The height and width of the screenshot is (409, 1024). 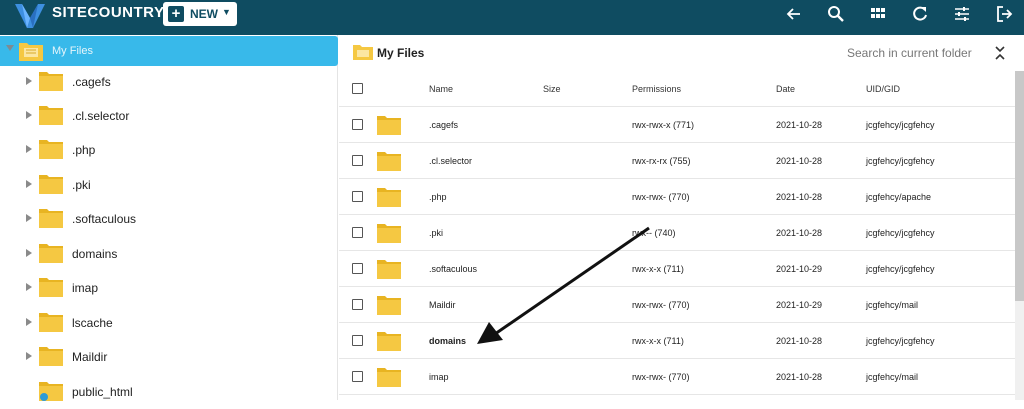 What do you see at coordinates (72, 51) in the screenshot?
I see `tree-root-label: My Files` at bounding box center [72, 51].